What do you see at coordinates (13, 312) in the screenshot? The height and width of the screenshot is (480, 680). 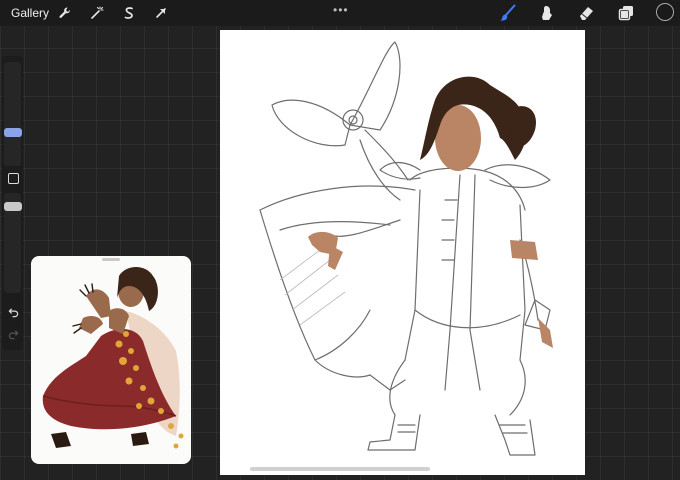 I see `undo-arrow-icon` at bounding box center [13, 312].